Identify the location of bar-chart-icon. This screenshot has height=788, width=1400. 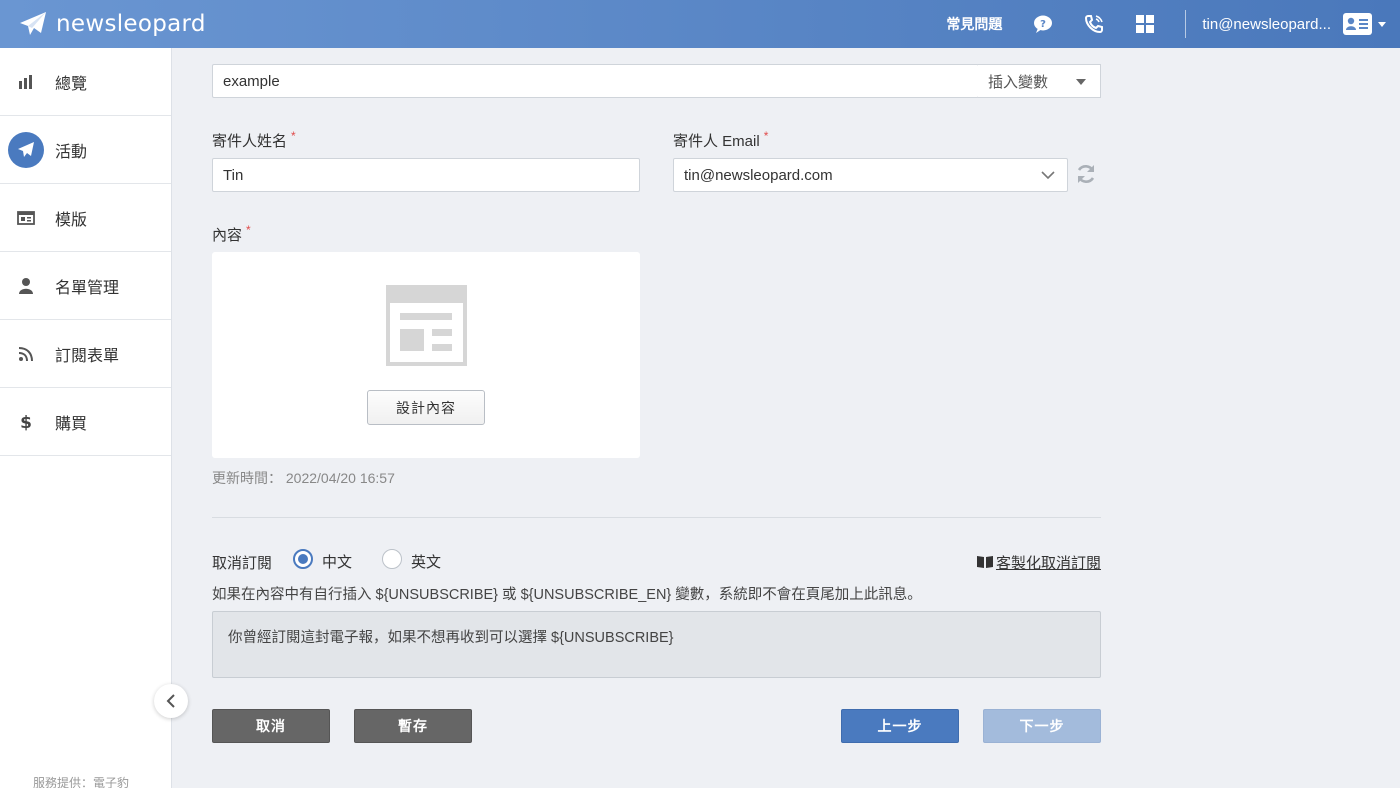
(26, 82).